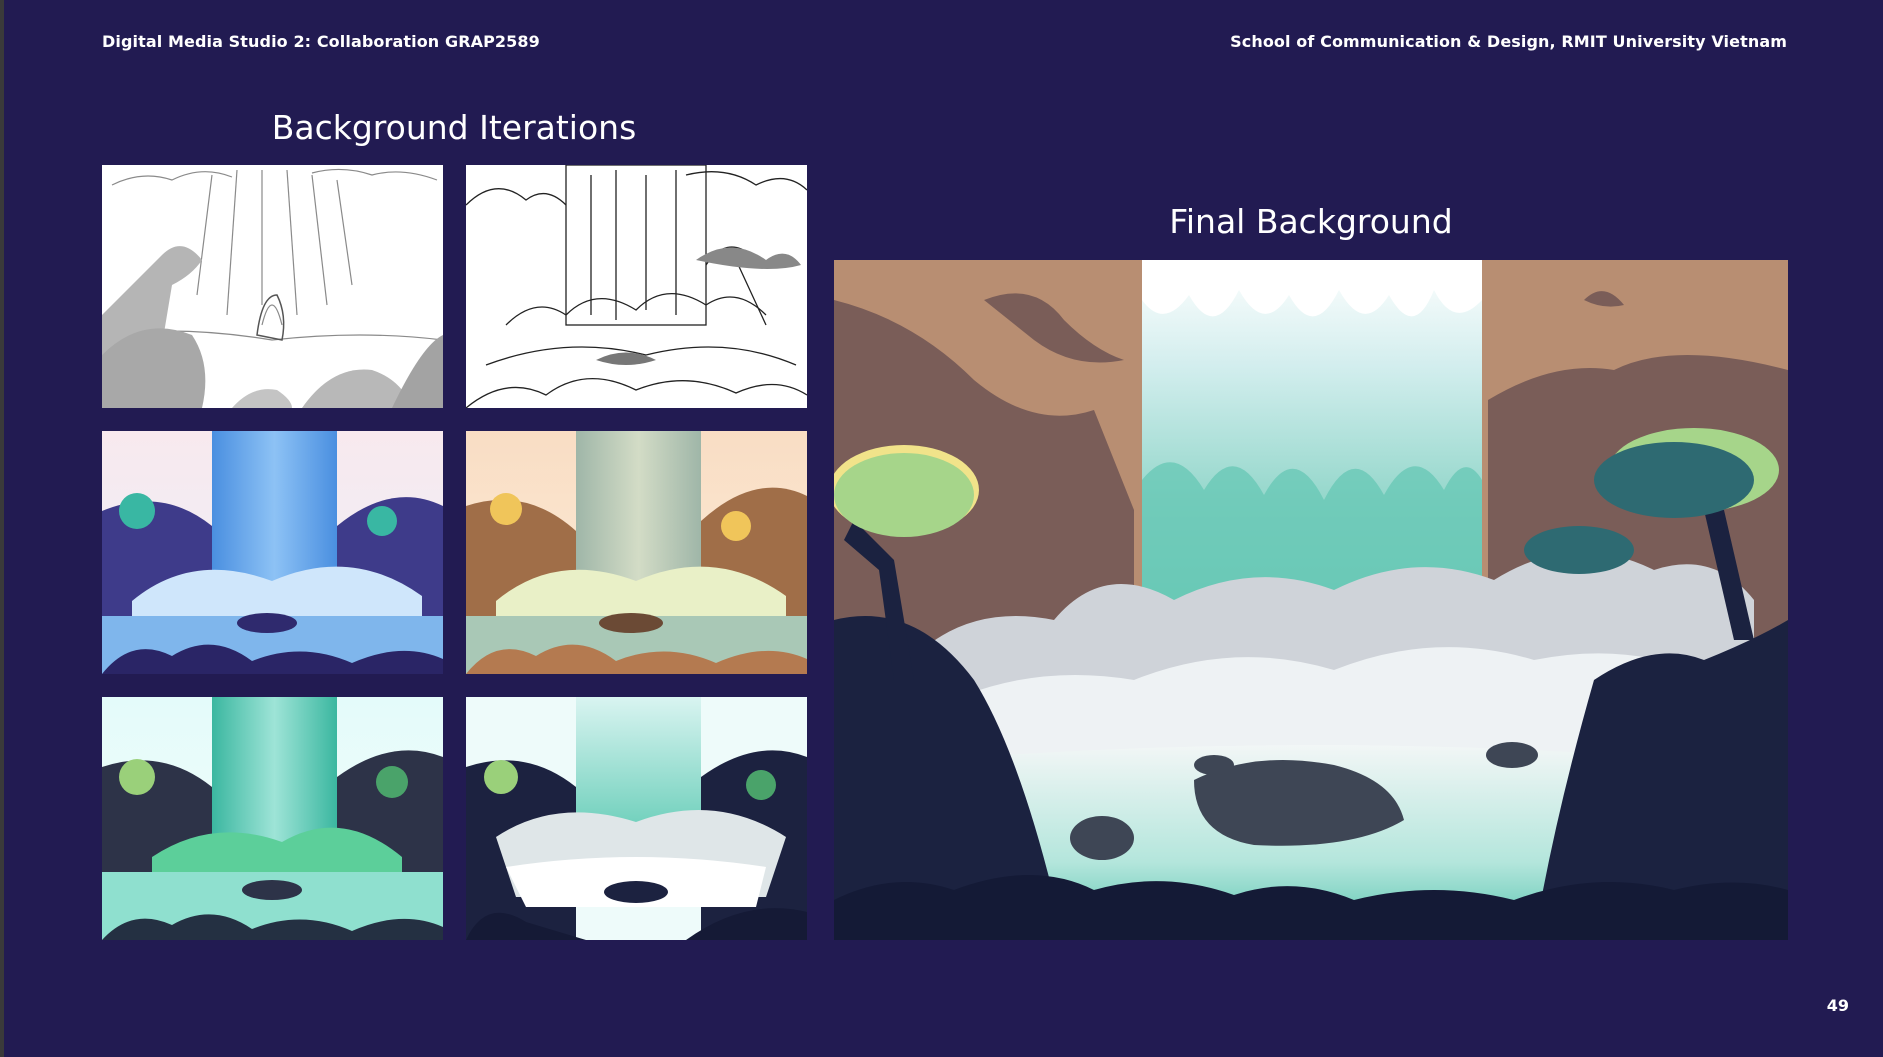 Image resolution: width=1883 pixels, height=1057 pixels. Describe the element at coordinates (272, 286) in the screenshot. I see `iteration-thumbnail-sketch` at that location.